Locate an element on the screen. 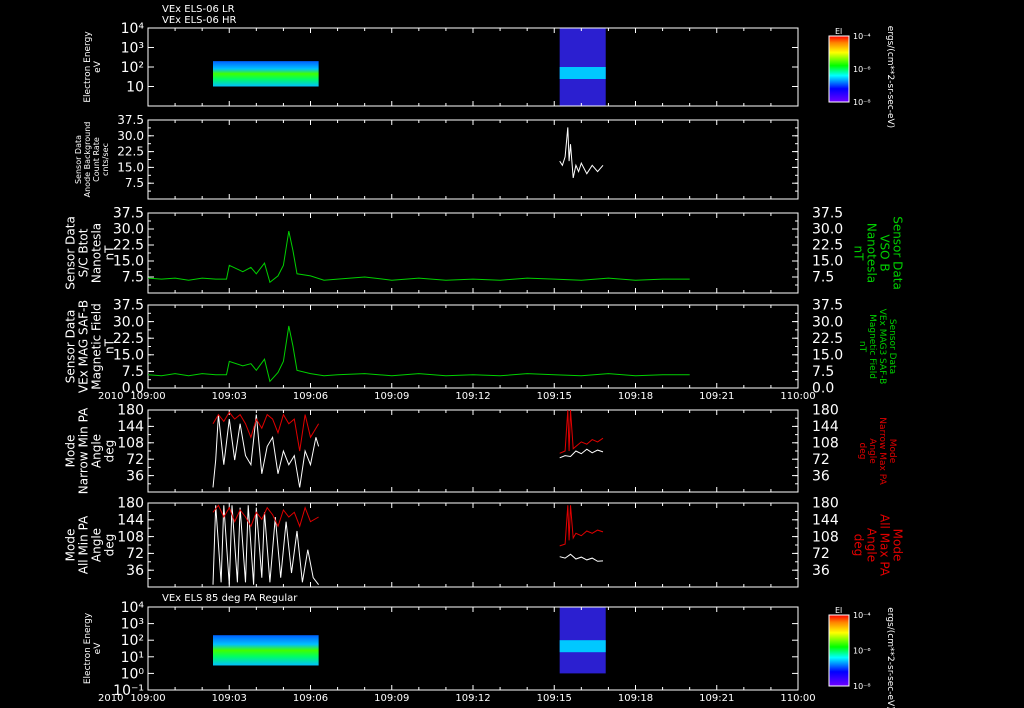  y-tick-label-right: 108 is located at coordinates (825, 537).